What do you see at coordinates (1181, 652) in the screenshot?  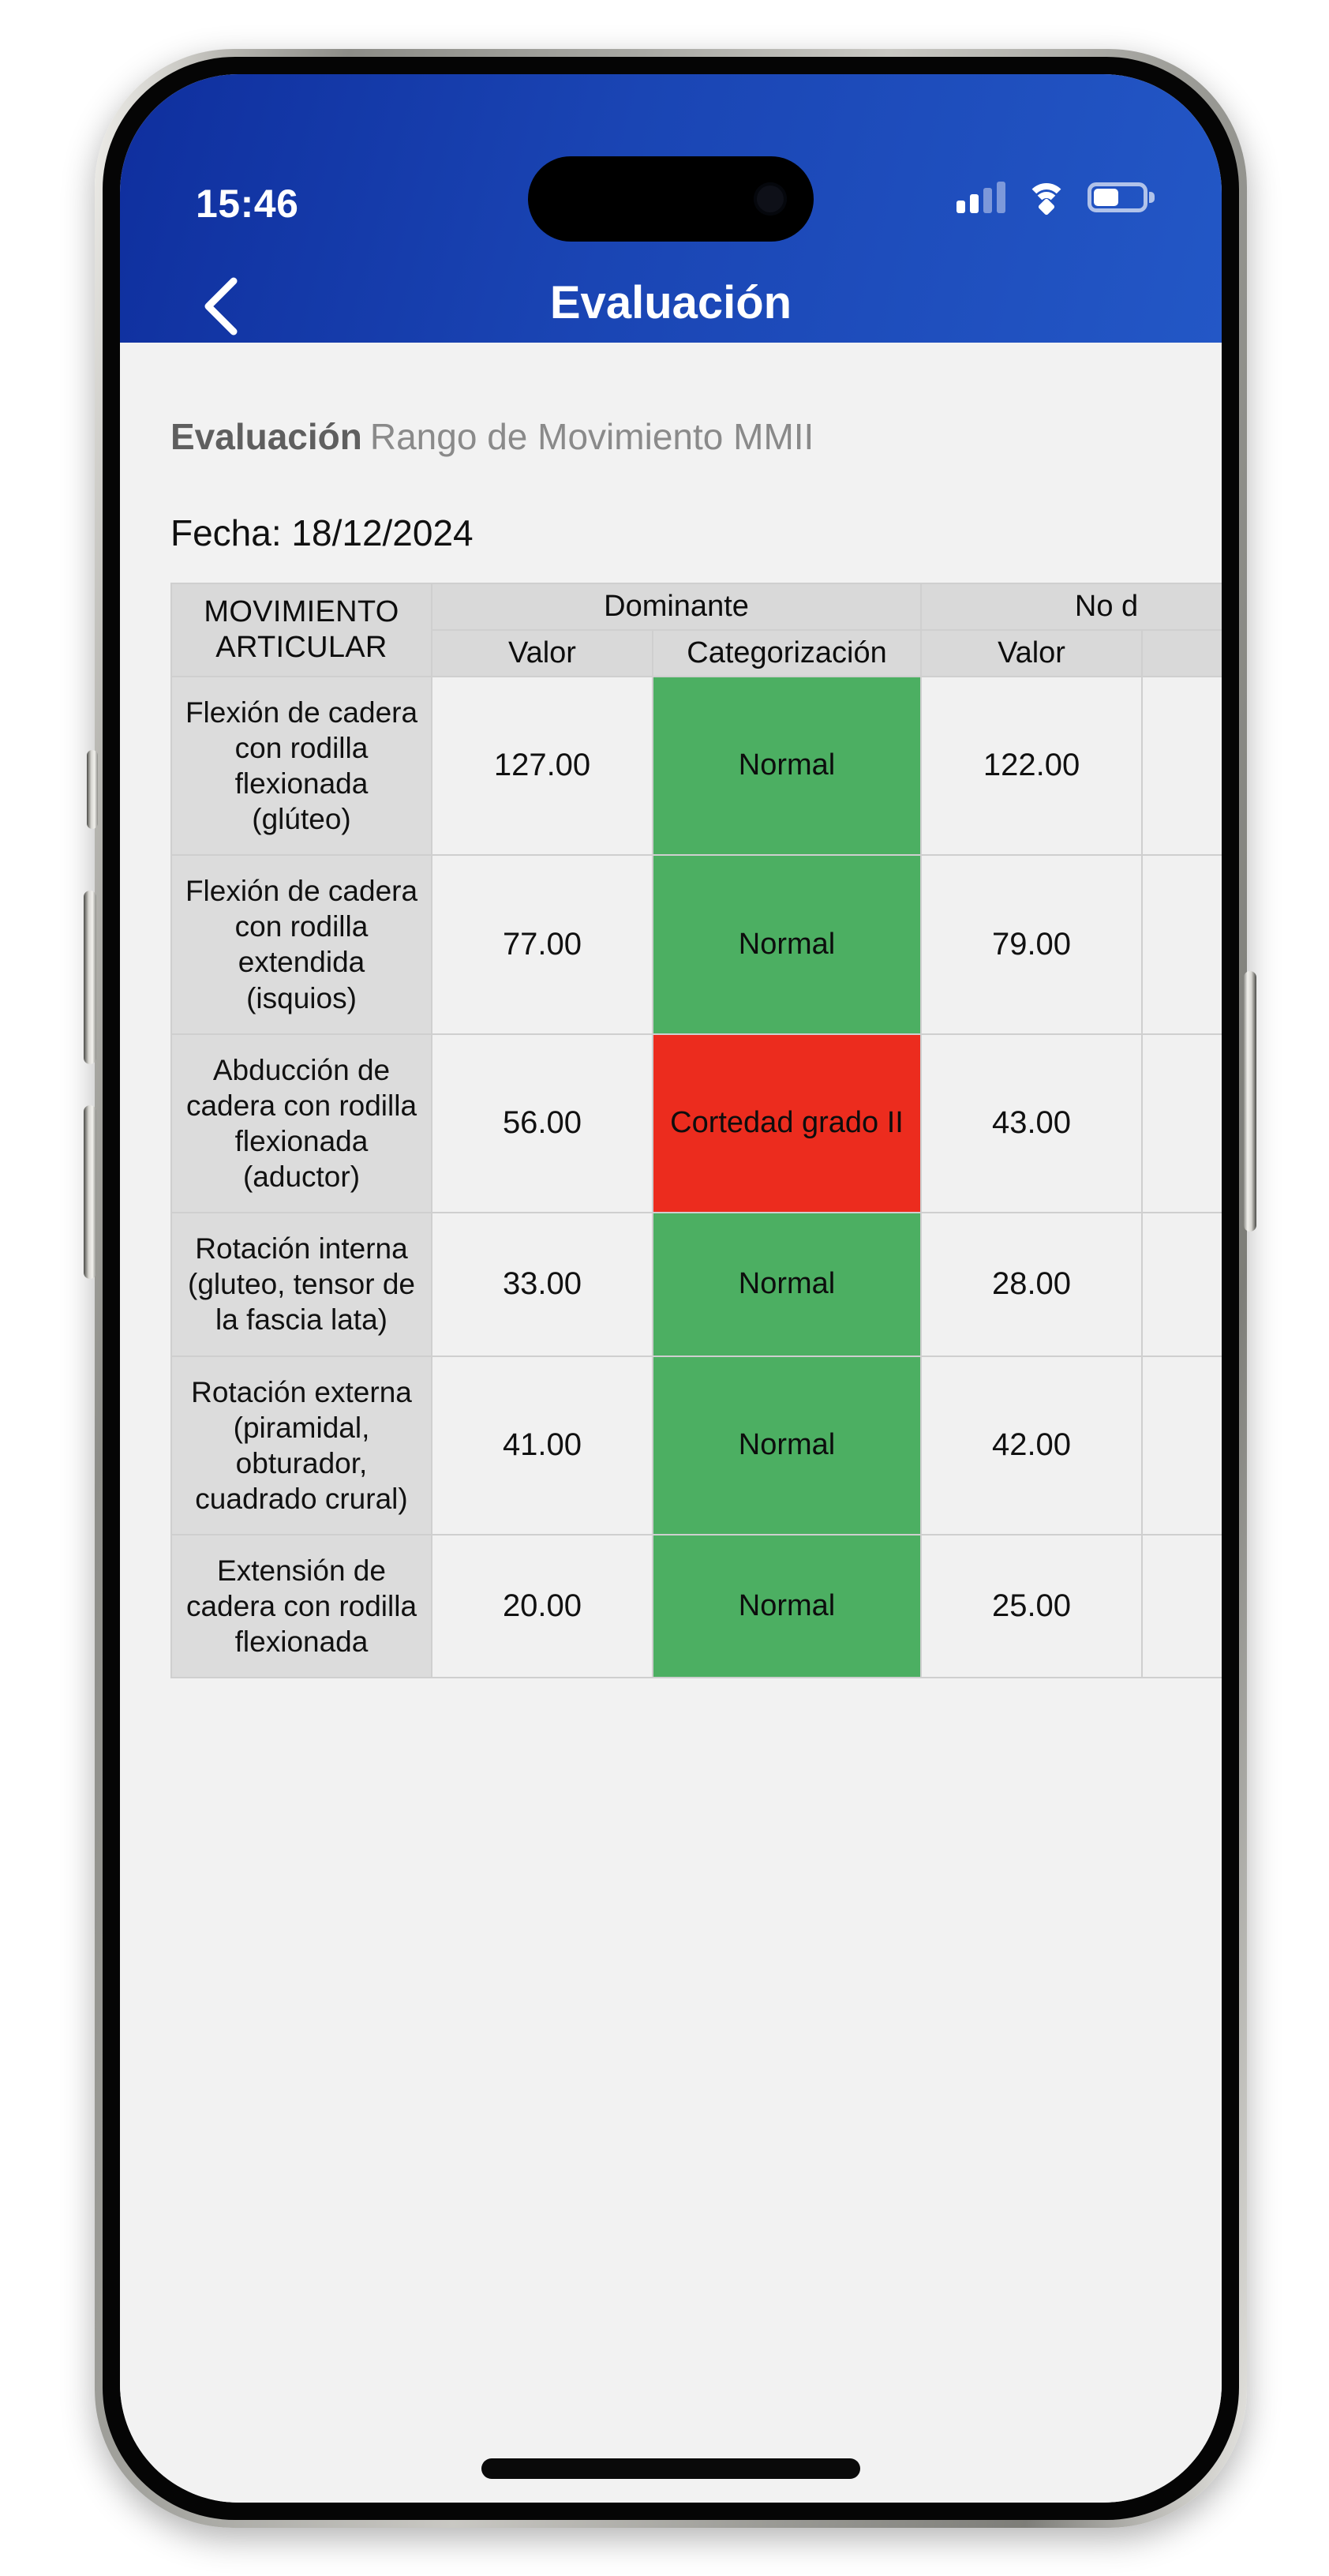 I see `column-header-no-dominante-categorizacion` at bounding box center [1181, 652].